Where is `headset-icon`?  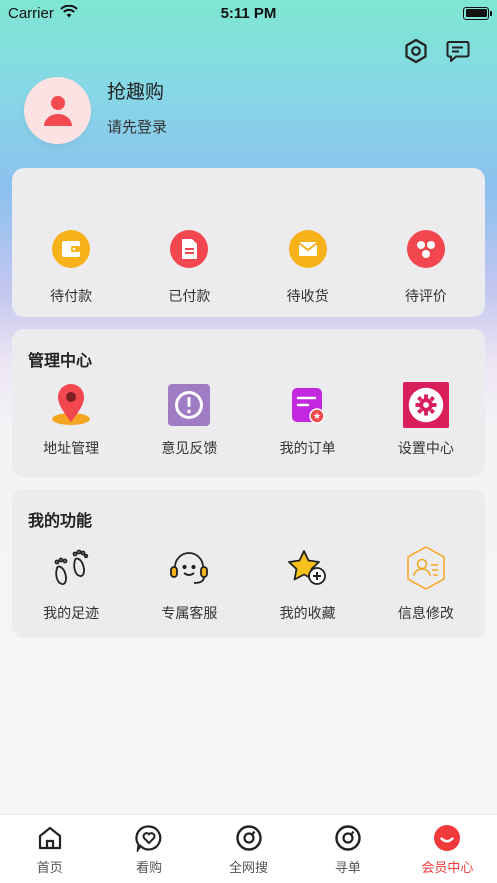
headset-icon is located at coordinates (189, 568).